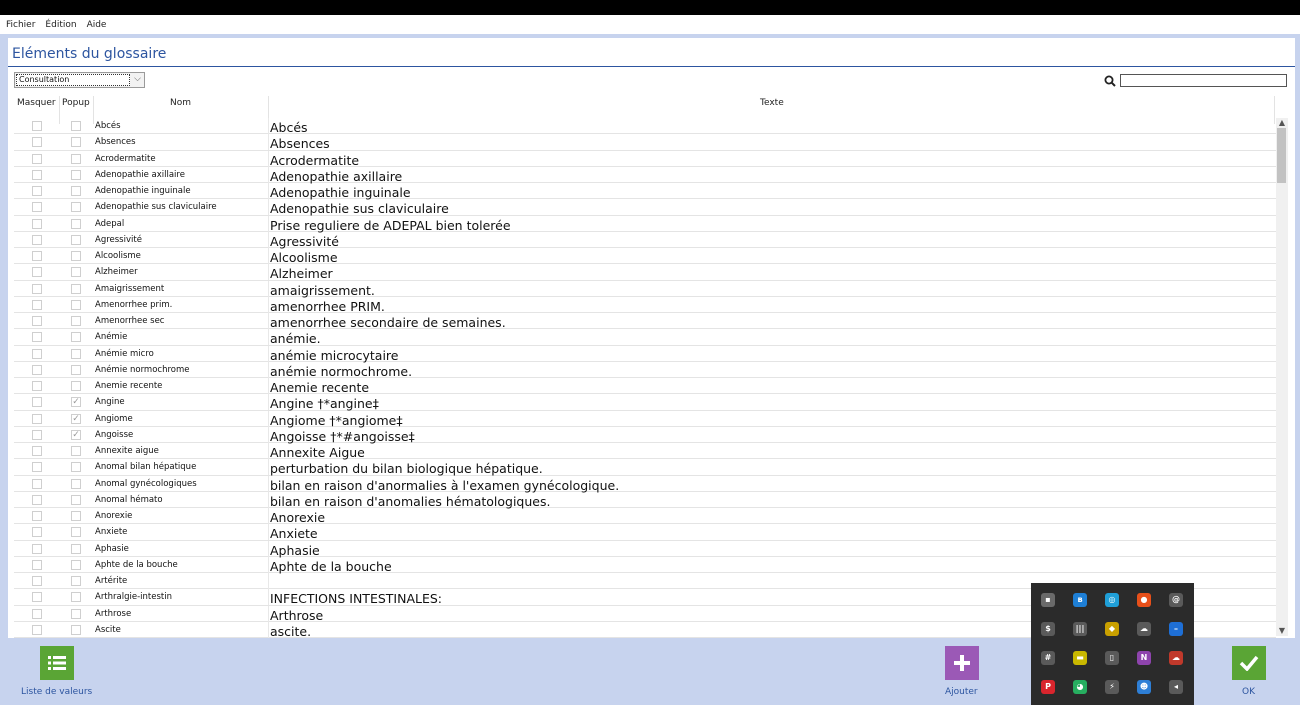 The height and width of the screenshot is (705, 1300). I want to click on minus-circle-icon: –, so click(1176, 629).